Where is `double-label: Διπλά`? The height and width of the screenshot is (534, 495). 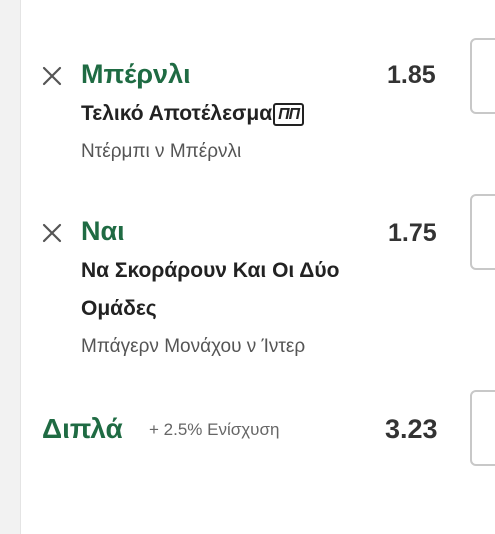
double-label: Διπλά is located at coordinates (82, 428).